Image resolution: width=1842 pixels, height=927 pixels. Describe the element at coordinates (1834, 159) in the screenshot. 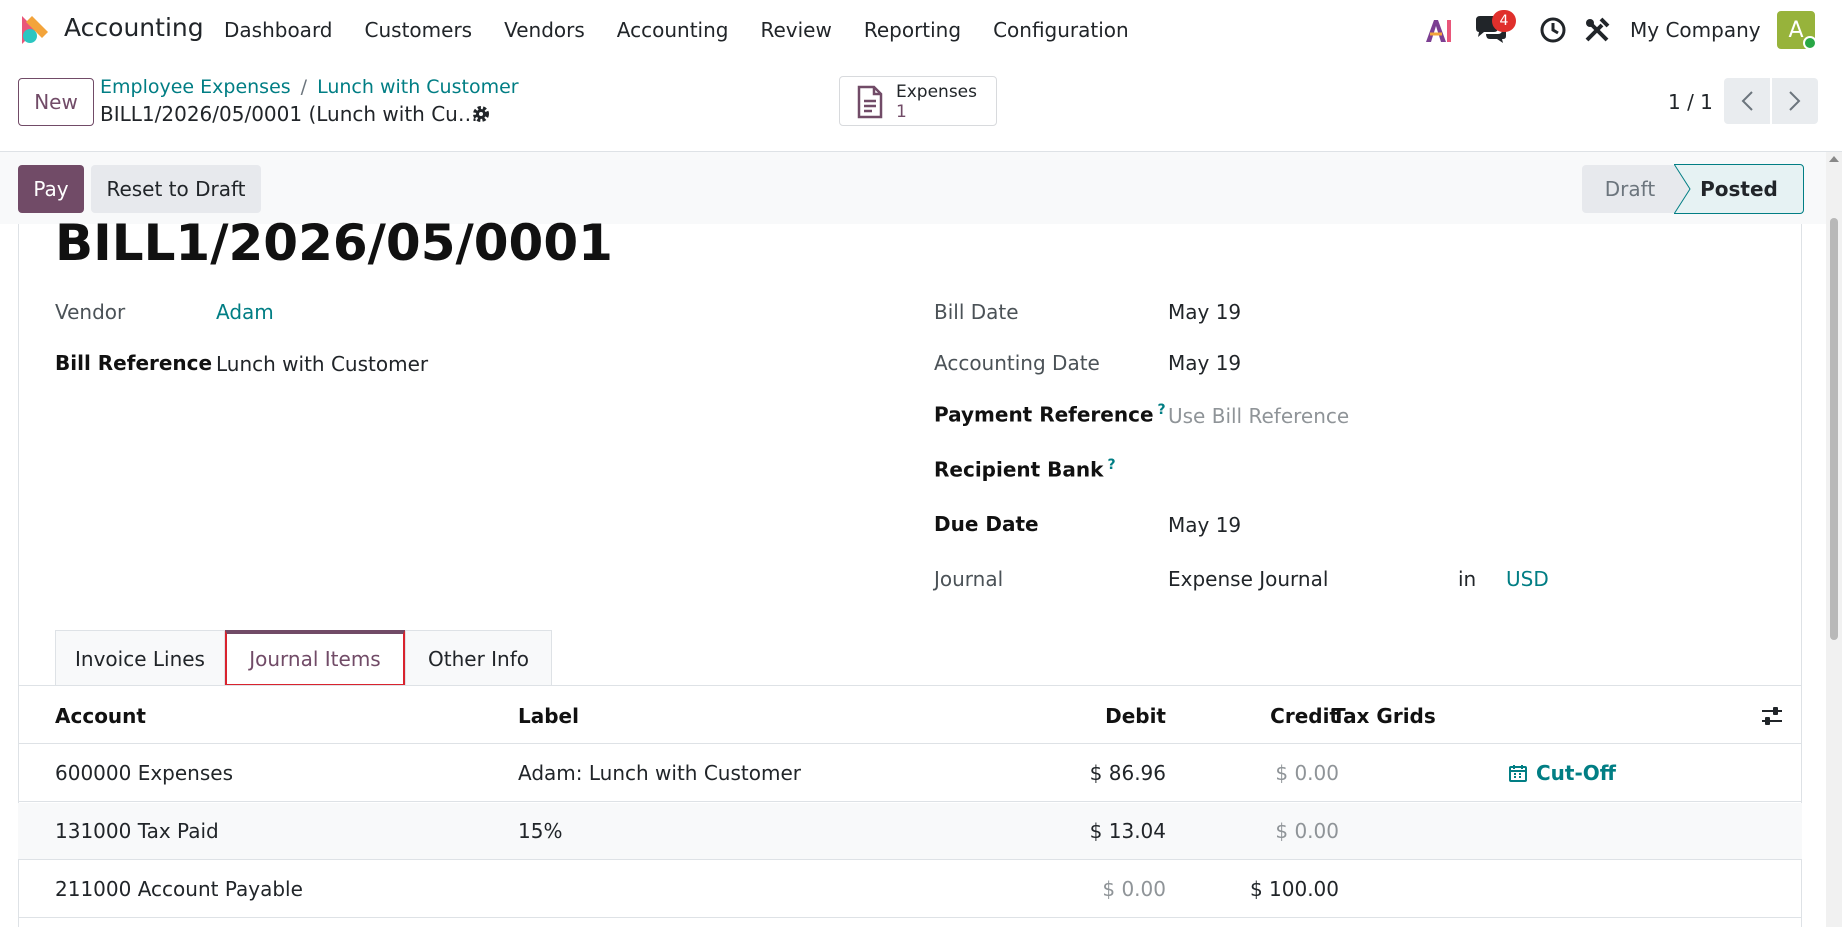

I see `scroll-up-icon` at that location.